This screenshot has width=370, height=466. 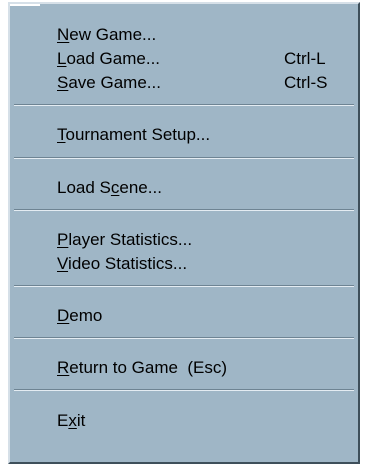 What do you see at coordinates (184, 316) in the screenshot?
I see `menu-item-demo: Demo` at bounding box center [184, 316].